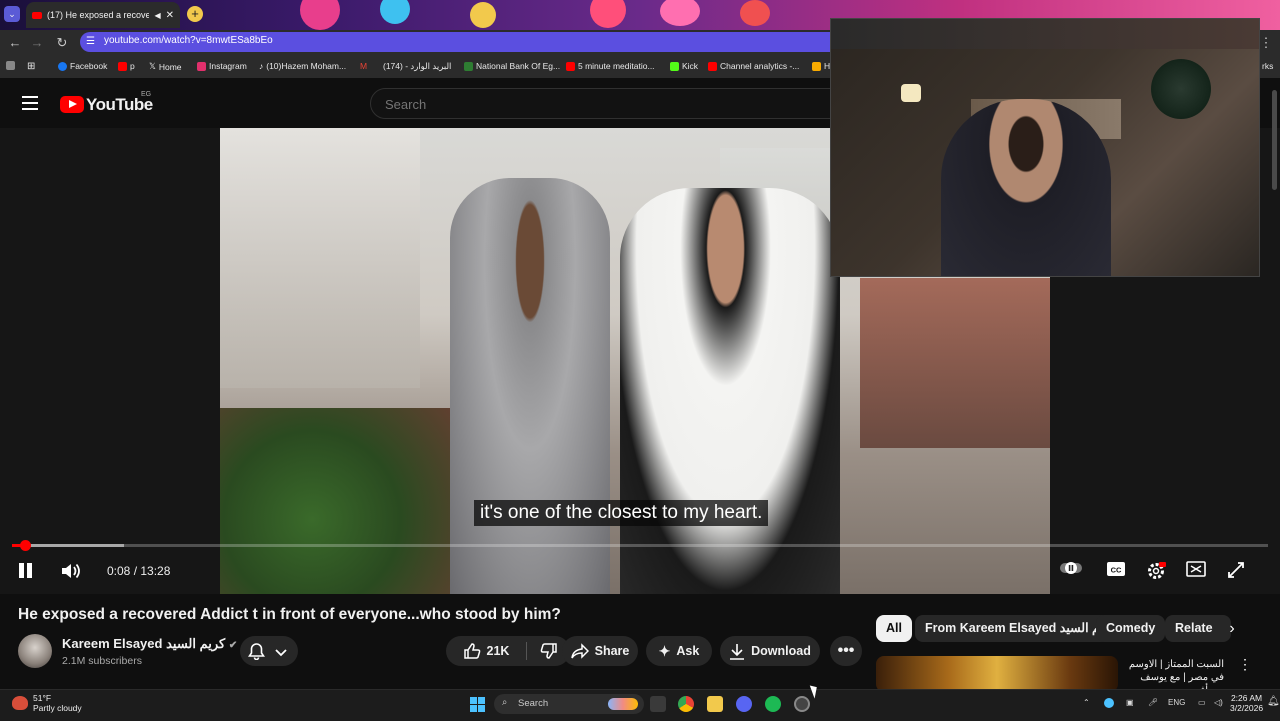 This screenshot has height=721, width=1280. What do you see at coordinates (1086, 702) in the screenshot?
I see `tray-overflow-icon: ⌃` at bounding box center [1086, 702].